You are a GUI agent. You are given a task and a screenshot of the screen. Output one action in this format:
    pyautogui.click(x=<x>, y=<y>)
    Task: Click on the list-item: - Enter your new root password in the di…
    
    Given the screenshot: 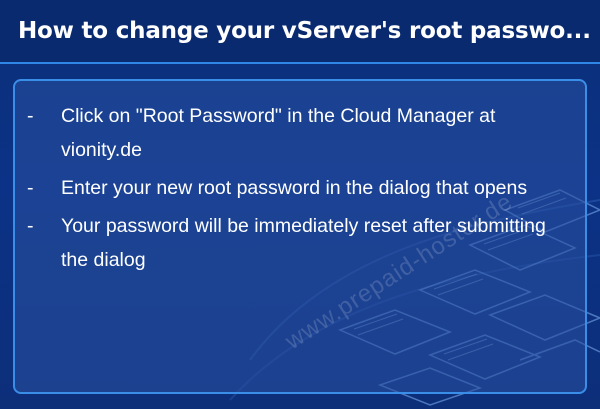 What is the action you would take?
    pyautogui.click(x=302, y=188)
    